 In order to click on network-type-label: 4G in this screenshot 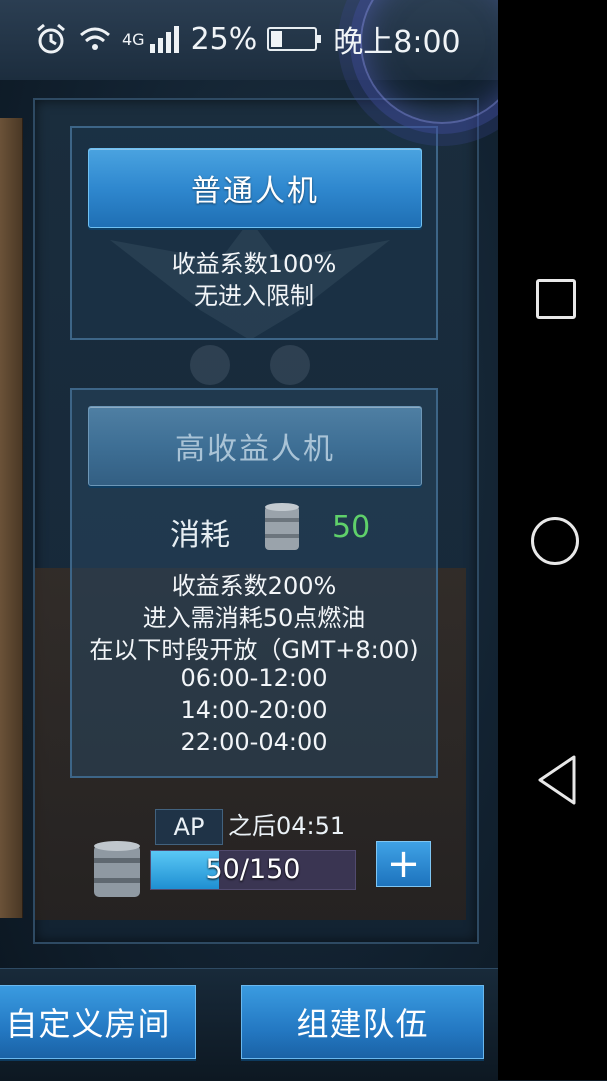, I will do `click(133, 39)`.